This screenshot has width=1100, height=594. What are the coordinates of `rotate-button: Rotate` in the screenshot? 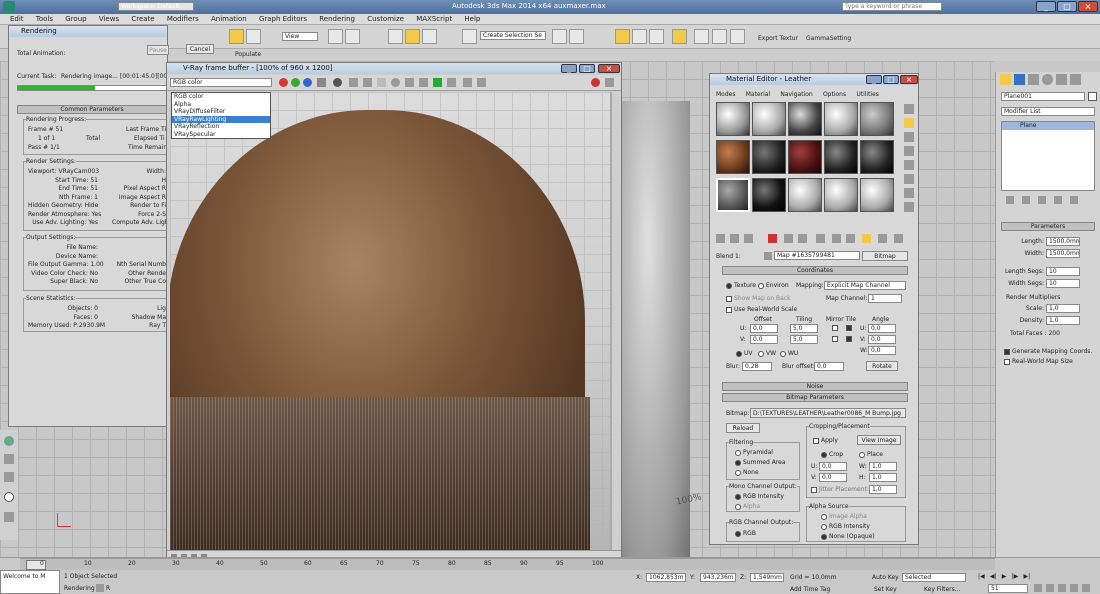 It's located at (882, 366).